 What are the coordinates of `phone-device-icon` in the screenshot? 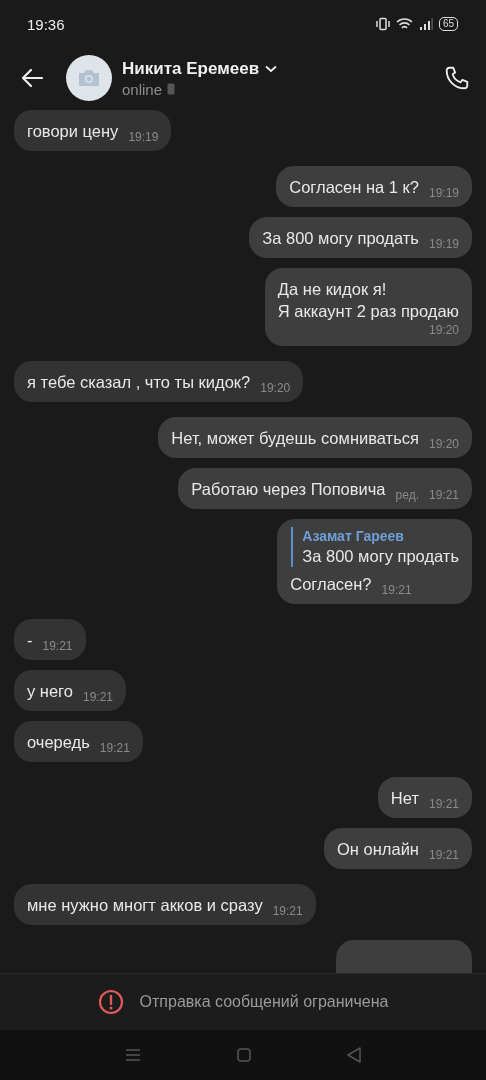 It's located at (171, 89).